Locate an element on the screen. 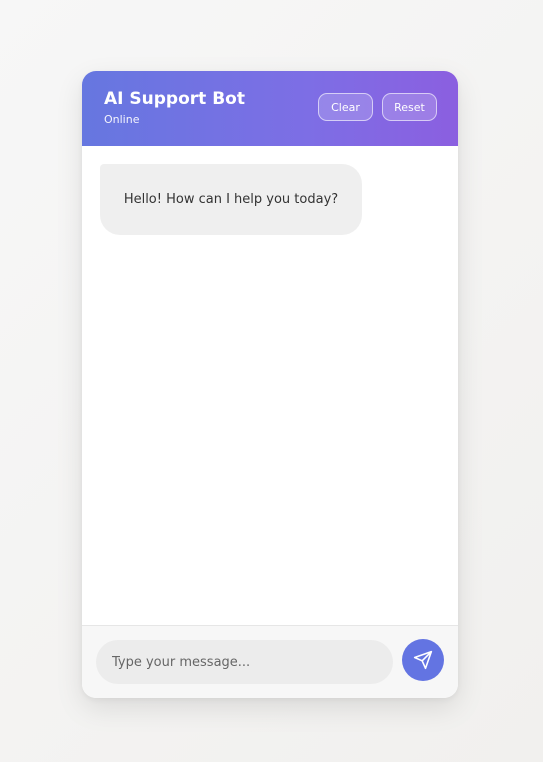 This screenshot has width=543, height=762. clear-button: Clear is located at coordinates (345, 107).